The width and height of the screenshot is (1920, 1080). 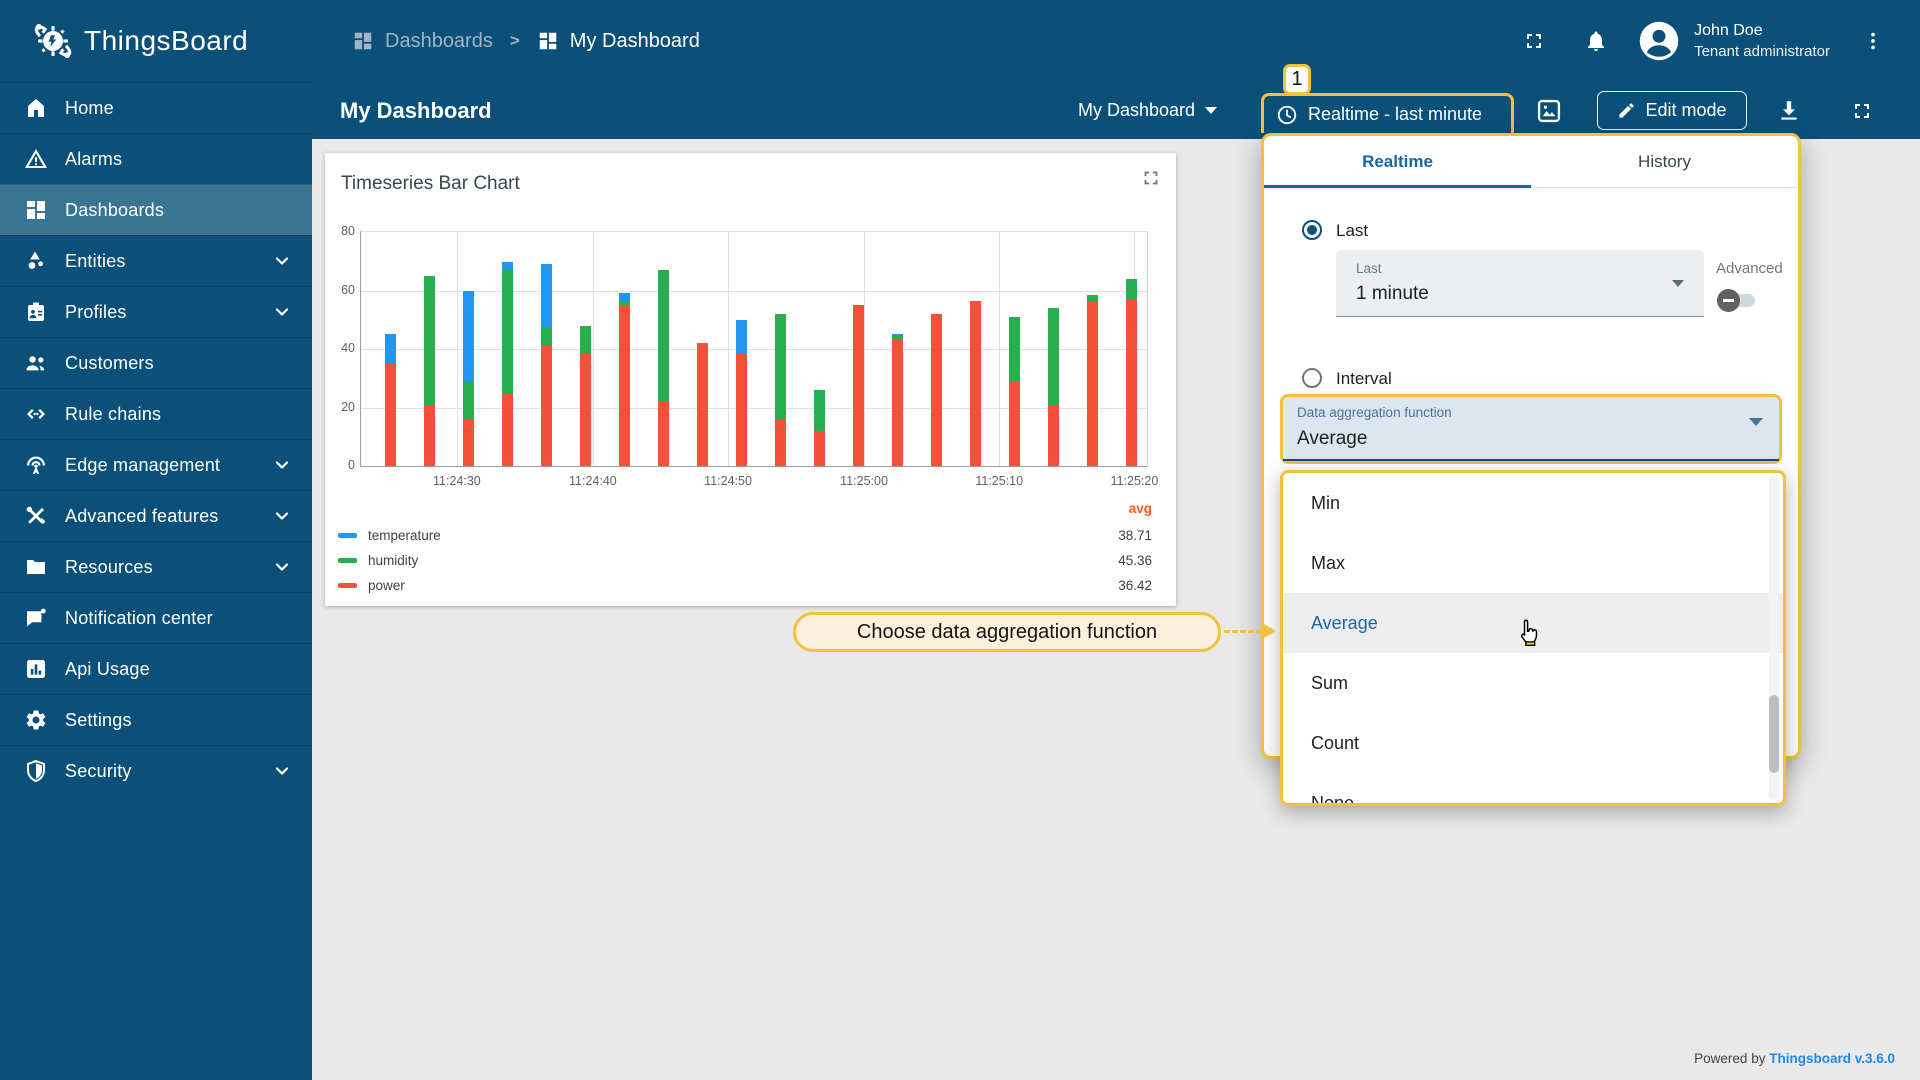 What do you see at coordinates (156, 719) in the screenshot?
I see `sidebar-item-settings: Settings` at bounding box center [156, 719].